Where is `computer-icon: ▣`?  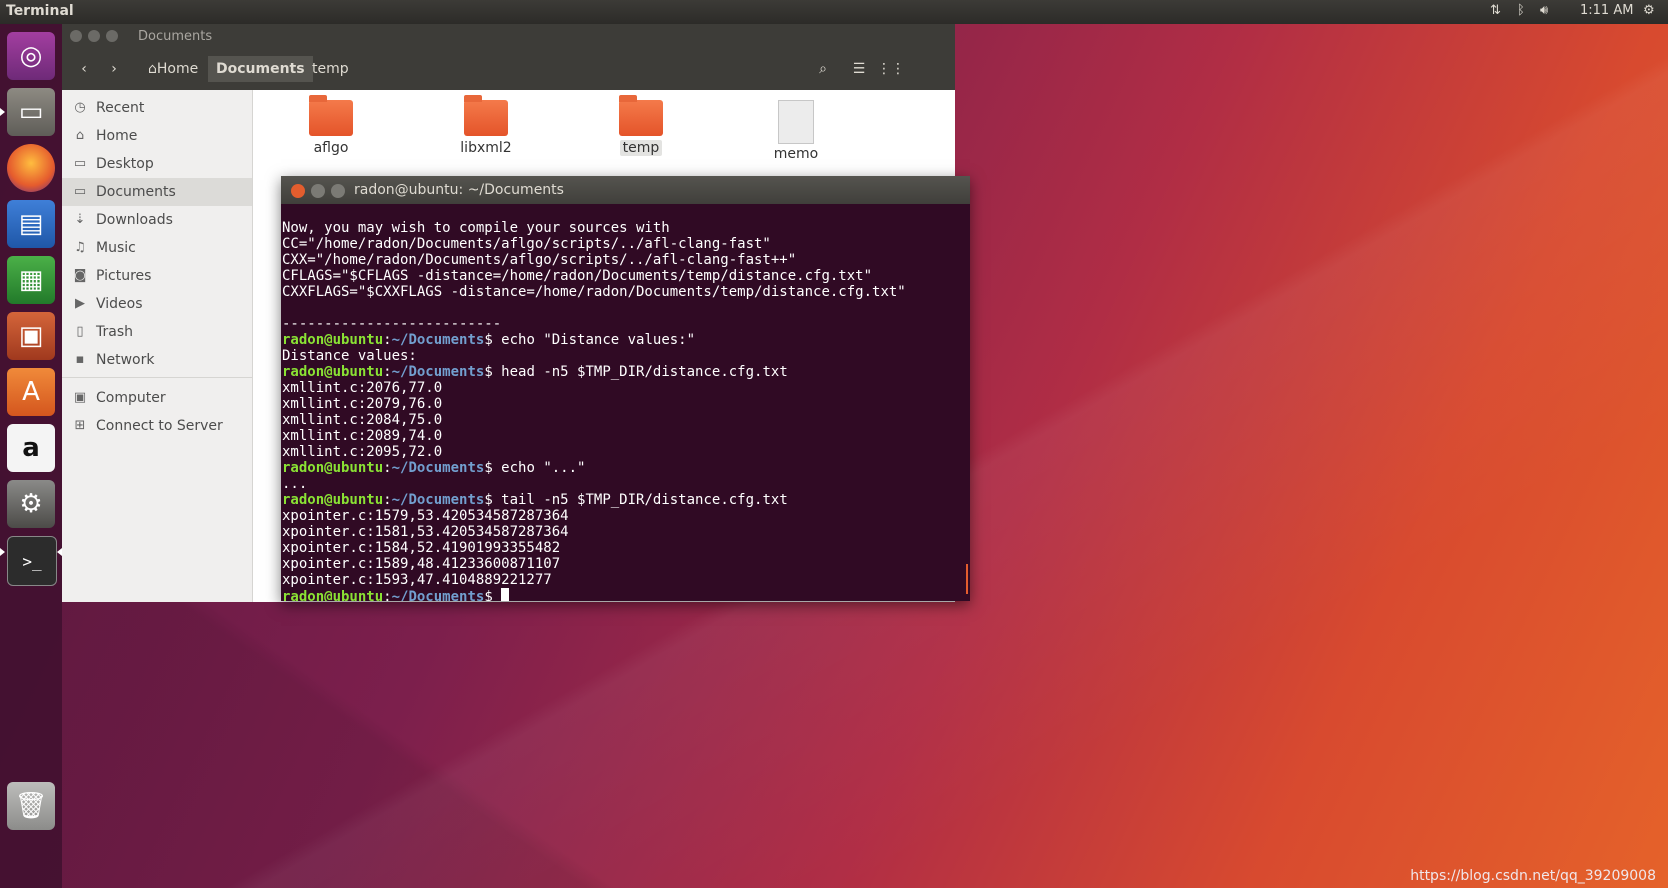
computer-icon: ▣ is located at coordinates (80, 397).